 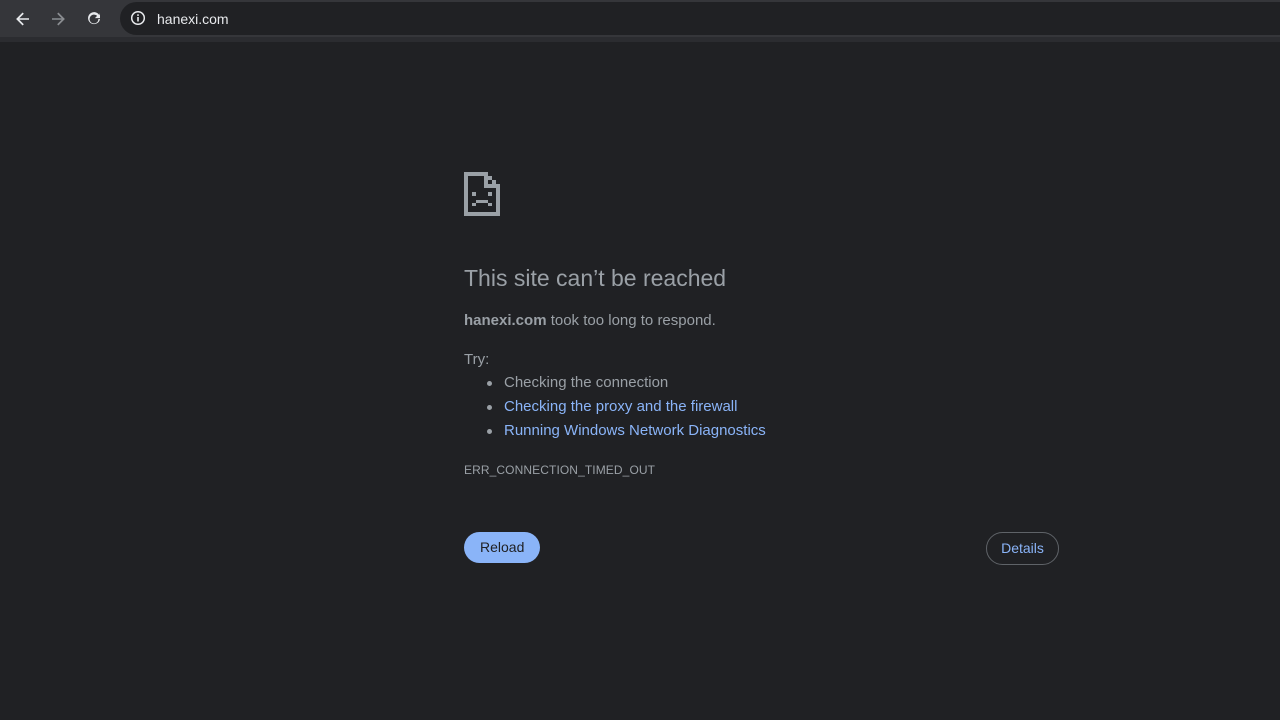 I want to click on sad-page-icon, so click(x=482, y=194).